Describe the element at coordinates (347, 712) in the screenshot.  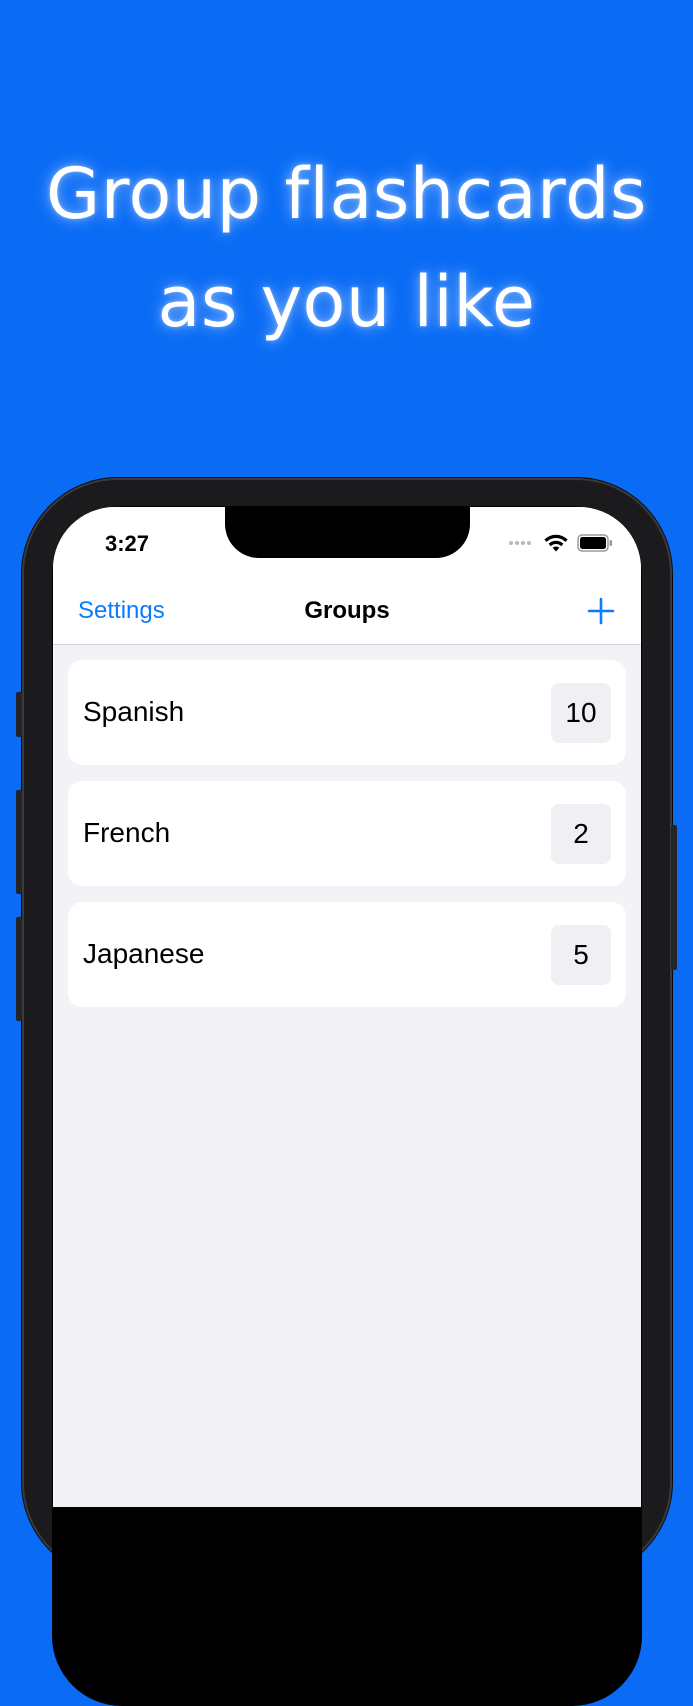
I see `group-row-spanish: Spanish 10` at that location.